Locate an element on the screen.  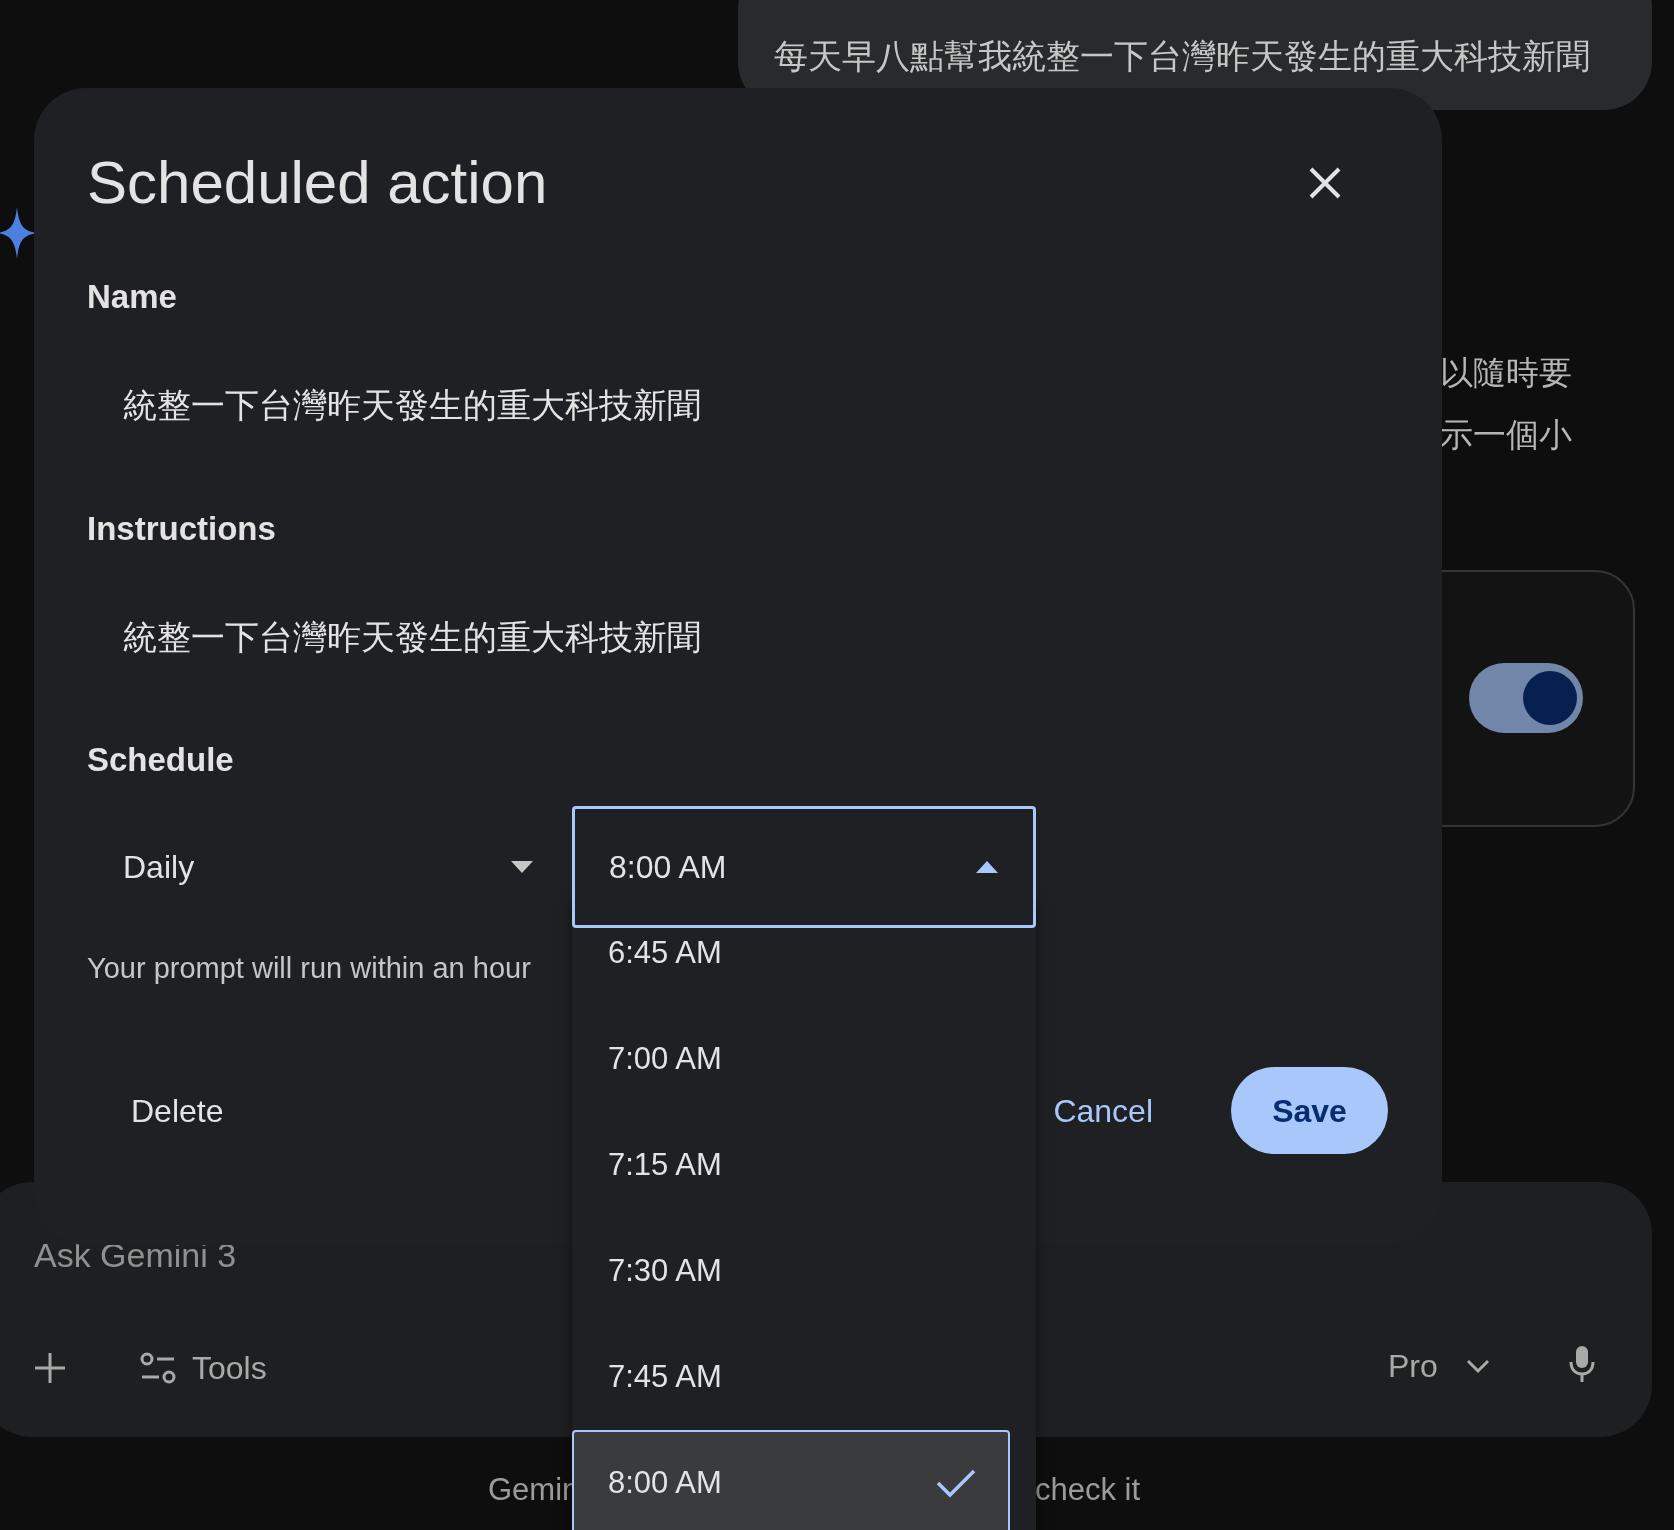
helper-text: Your prompt will run within an hour is located at coordinates (309, 968).